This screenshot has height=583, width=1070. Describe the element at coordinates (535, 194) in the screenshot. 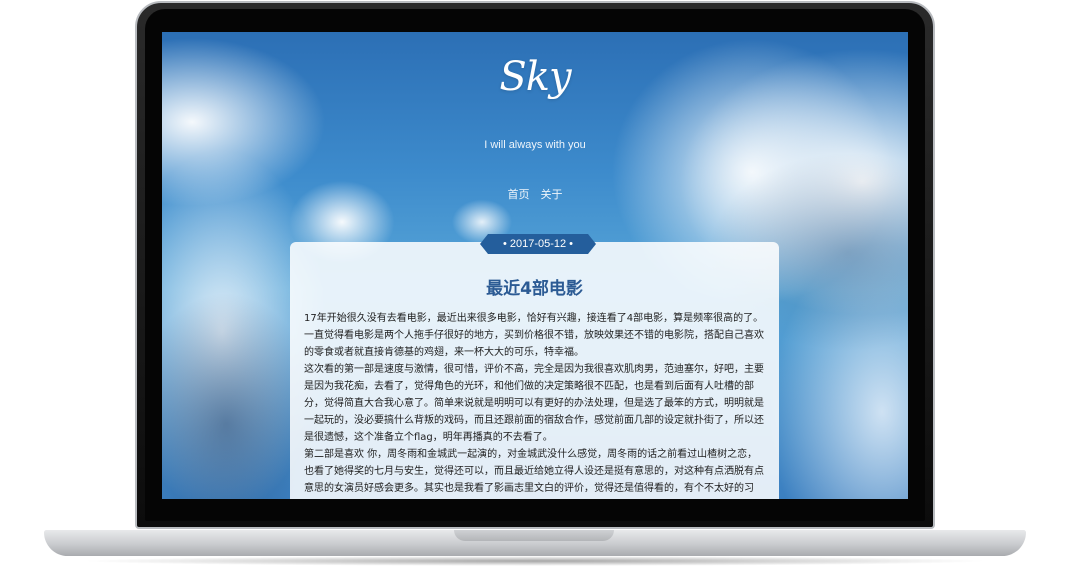

I see `main-nav: 首页 关于` at that location.